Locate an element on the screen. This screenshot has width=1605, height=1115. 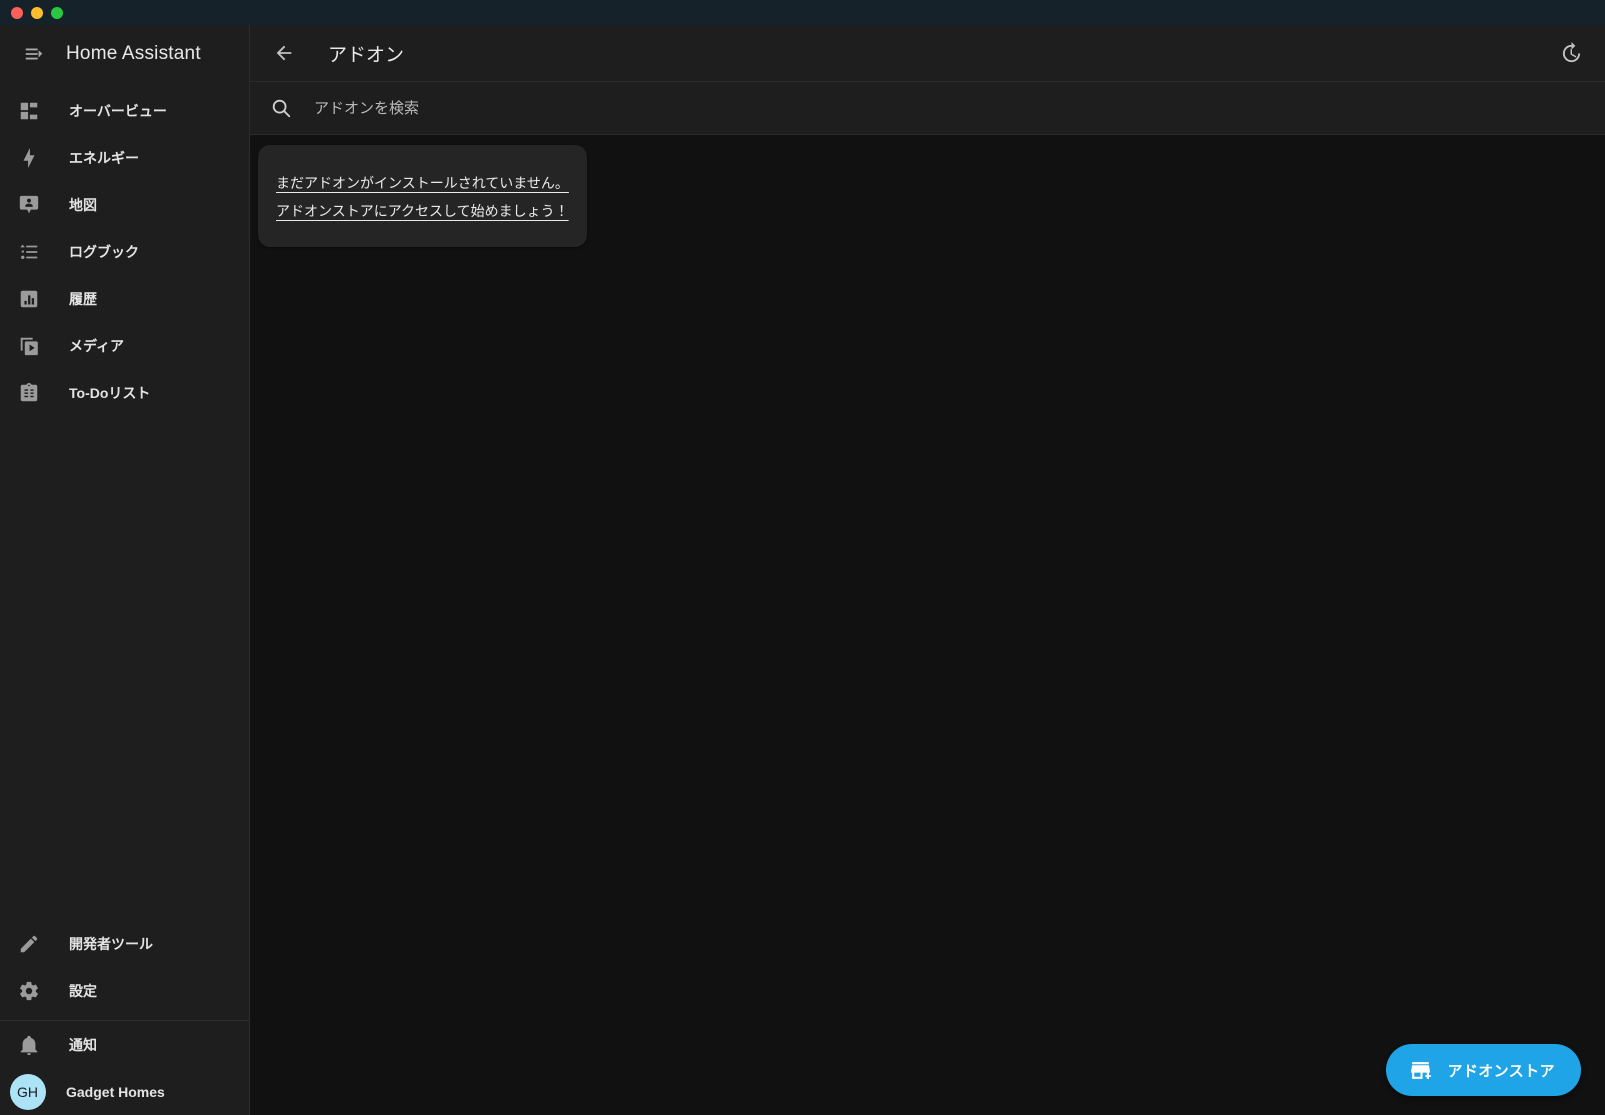
window-titlebar is located at coordinates (802, 12).